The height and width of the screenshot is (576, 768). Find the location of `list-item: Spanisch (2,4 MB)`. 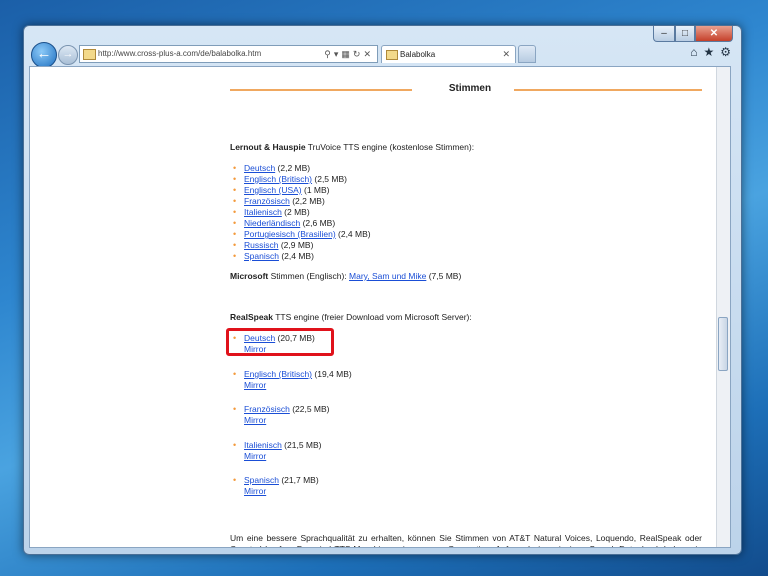

list-item: Spanisch (2,4 MB) is located at coordinates (300, 256).